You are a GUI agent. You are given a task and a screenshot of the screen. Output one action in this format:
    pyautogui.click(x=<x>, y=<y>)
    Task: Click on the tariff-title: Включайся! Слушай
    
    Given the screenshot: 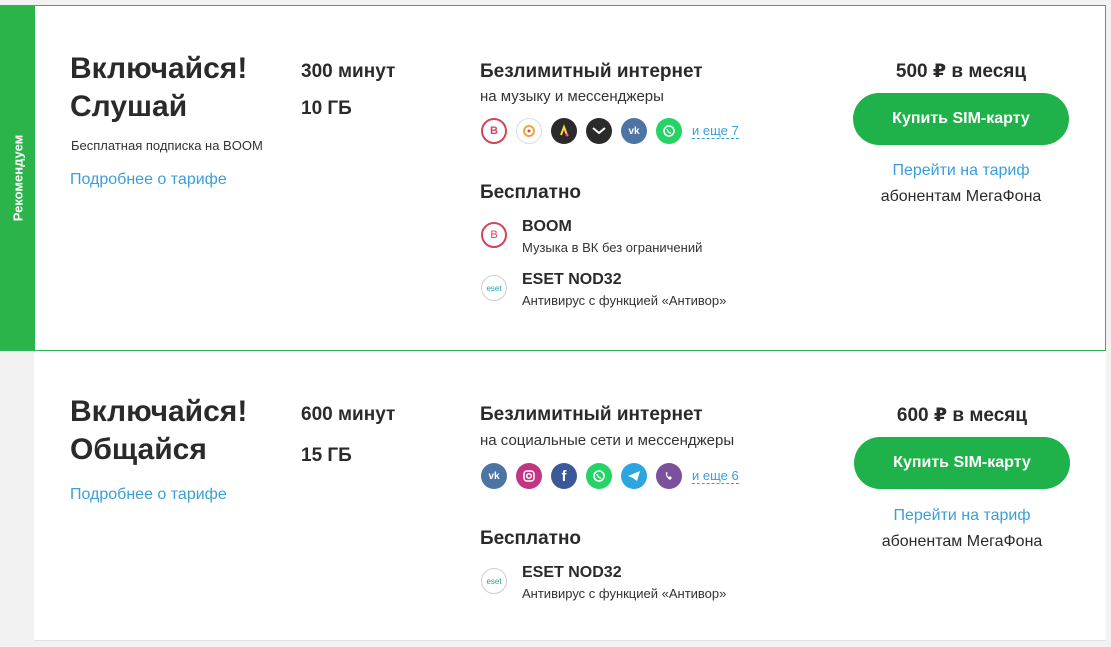 What is the action you would take?
    pyautogui.click(x=180, y=88)
    